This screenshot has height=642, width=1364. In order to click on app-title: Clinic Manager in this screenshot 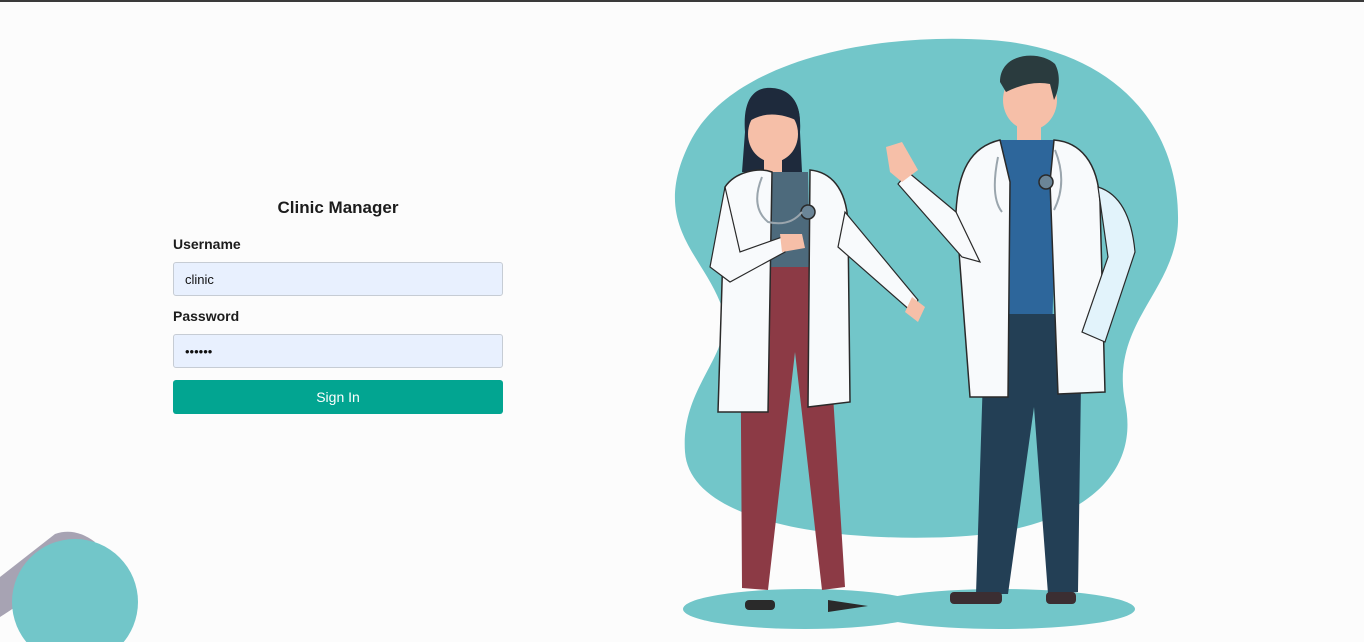, I will do `click(338, 207)`.